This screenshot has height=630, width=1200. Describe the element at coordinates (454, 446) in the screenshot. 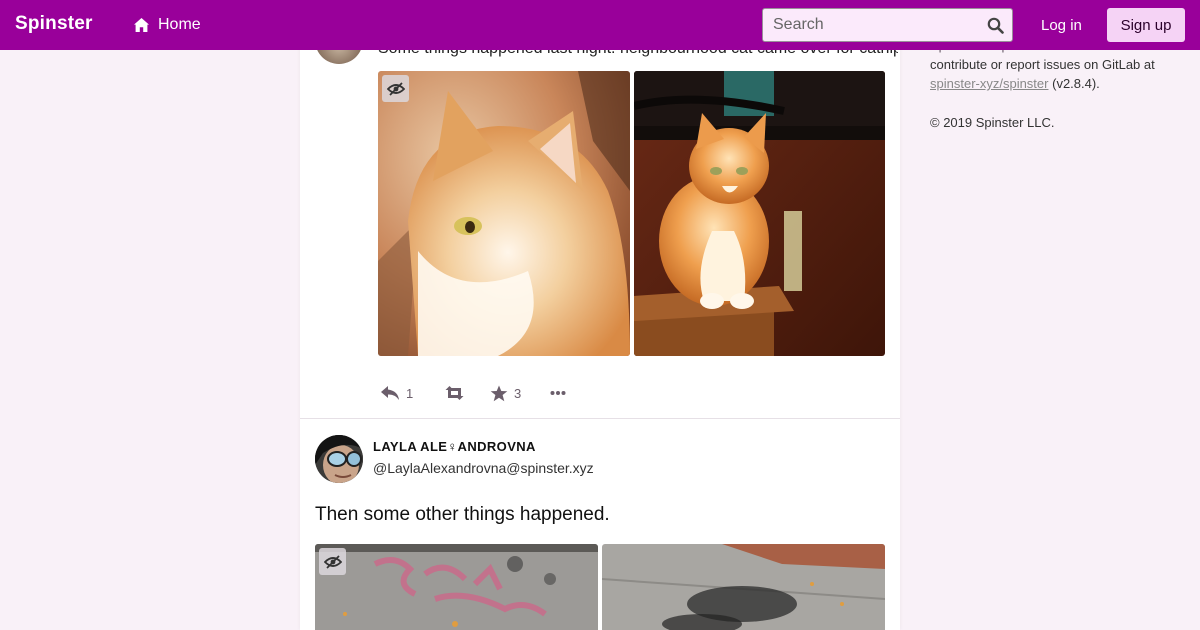

I see `display-name: LAYLA ALE♀ANDROVNA` at that location.